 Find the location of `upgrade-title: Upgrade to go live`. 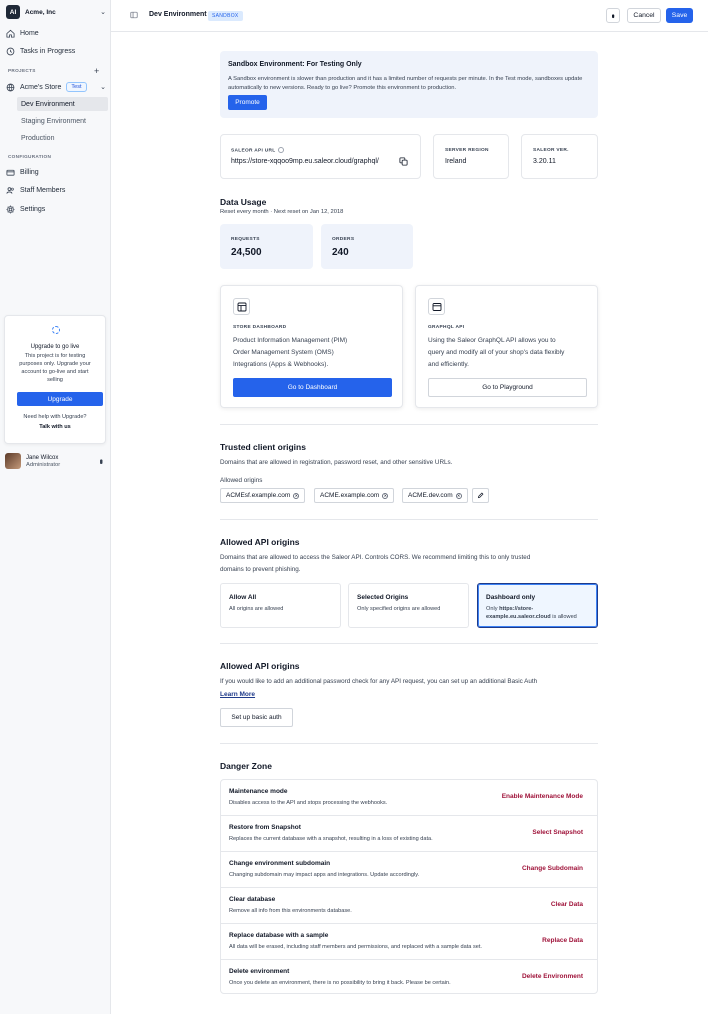

upgrade-title: Upgrade to go live is located at coordinates (55, 347).